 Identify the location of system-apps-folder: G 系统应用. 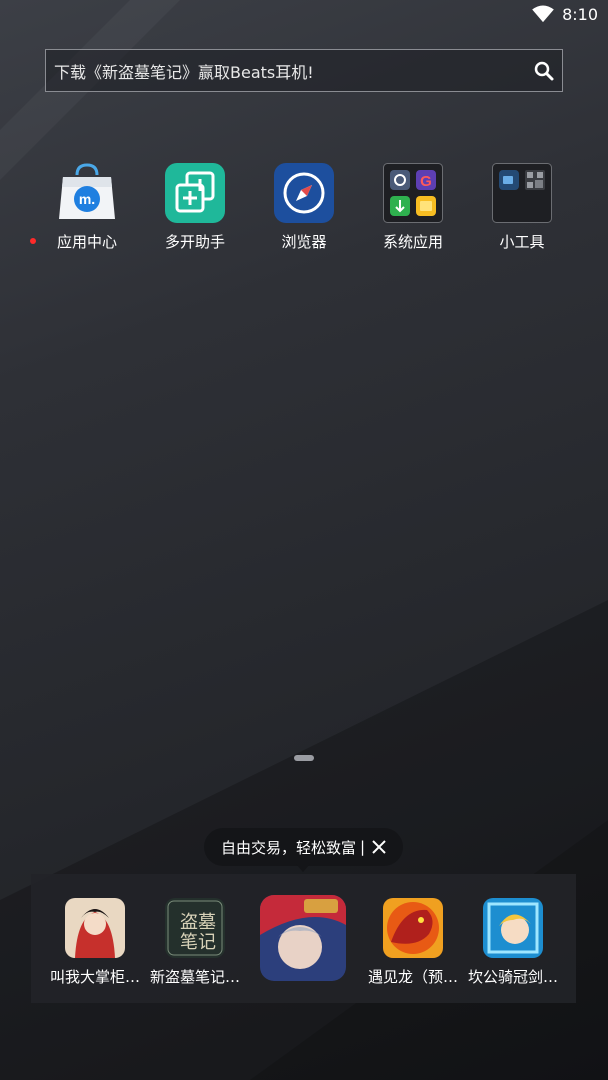
(413, 207).